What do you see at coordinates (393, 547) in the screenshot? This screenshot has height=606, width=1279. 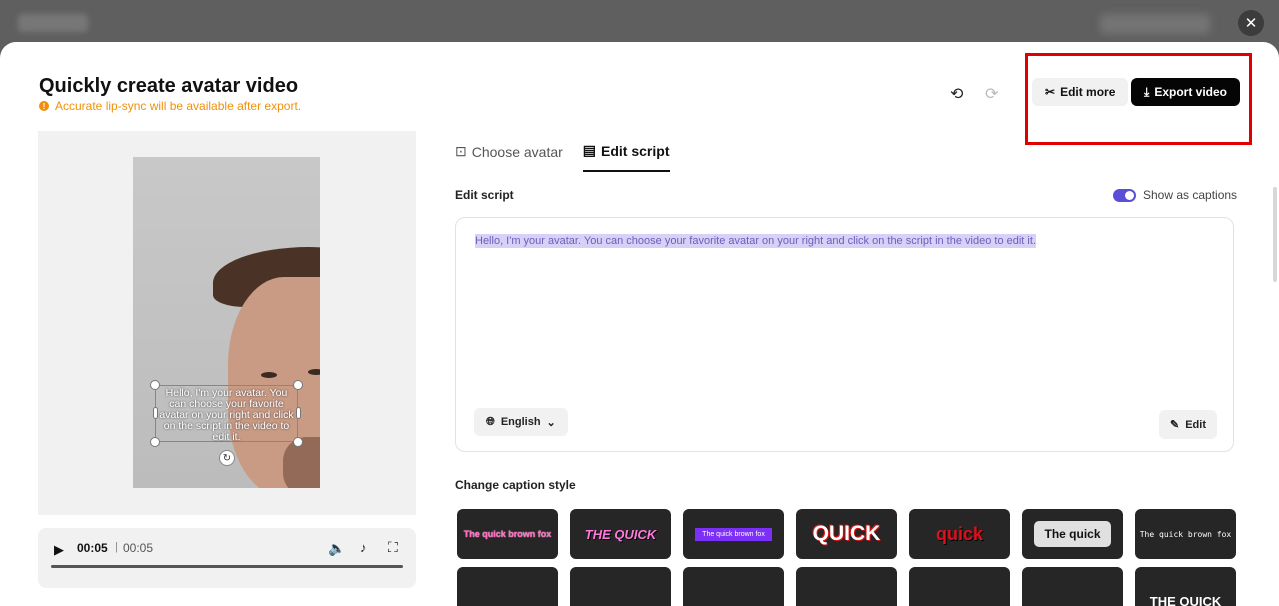 I see `fullscreen-icon: ⛶` at bounding box center [393, 547].